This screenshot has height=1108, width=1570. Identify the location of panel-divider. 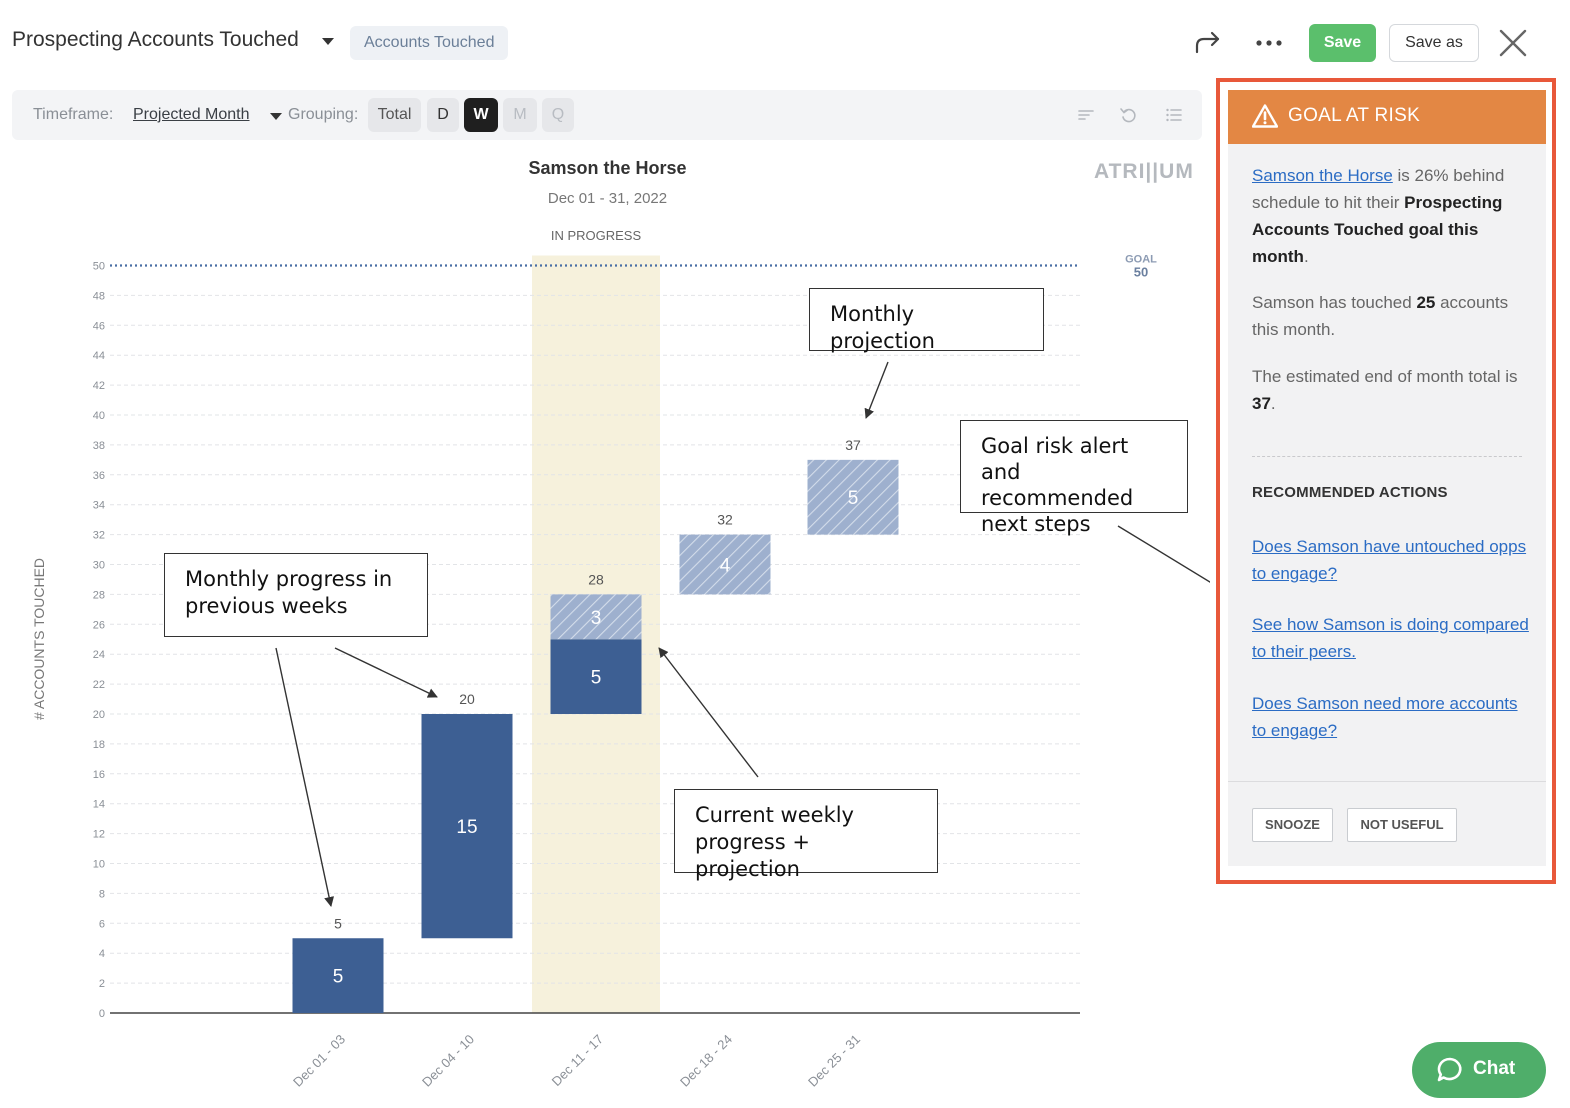
(1387, 456).